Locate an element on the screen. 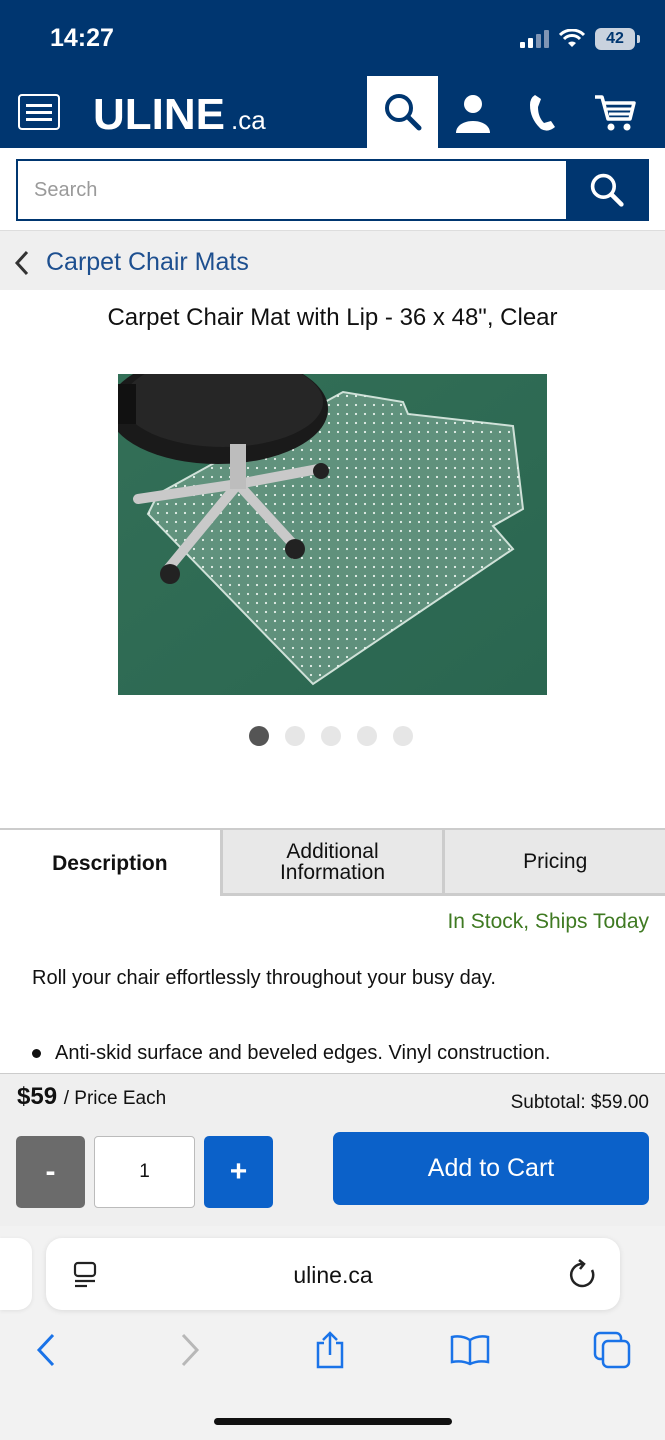 The image size is (665, 1440). cart-icon is located at coordinates (615, 113).